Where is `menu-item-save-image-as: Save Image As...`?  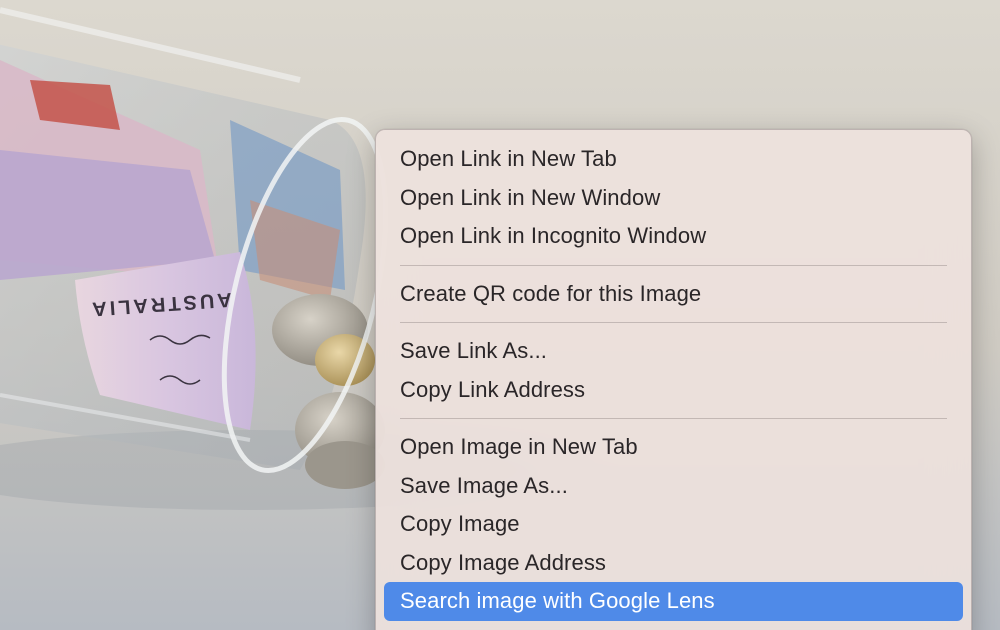
menu-item-save-image-as: Save Image As... is located at coordinates (673, 486).